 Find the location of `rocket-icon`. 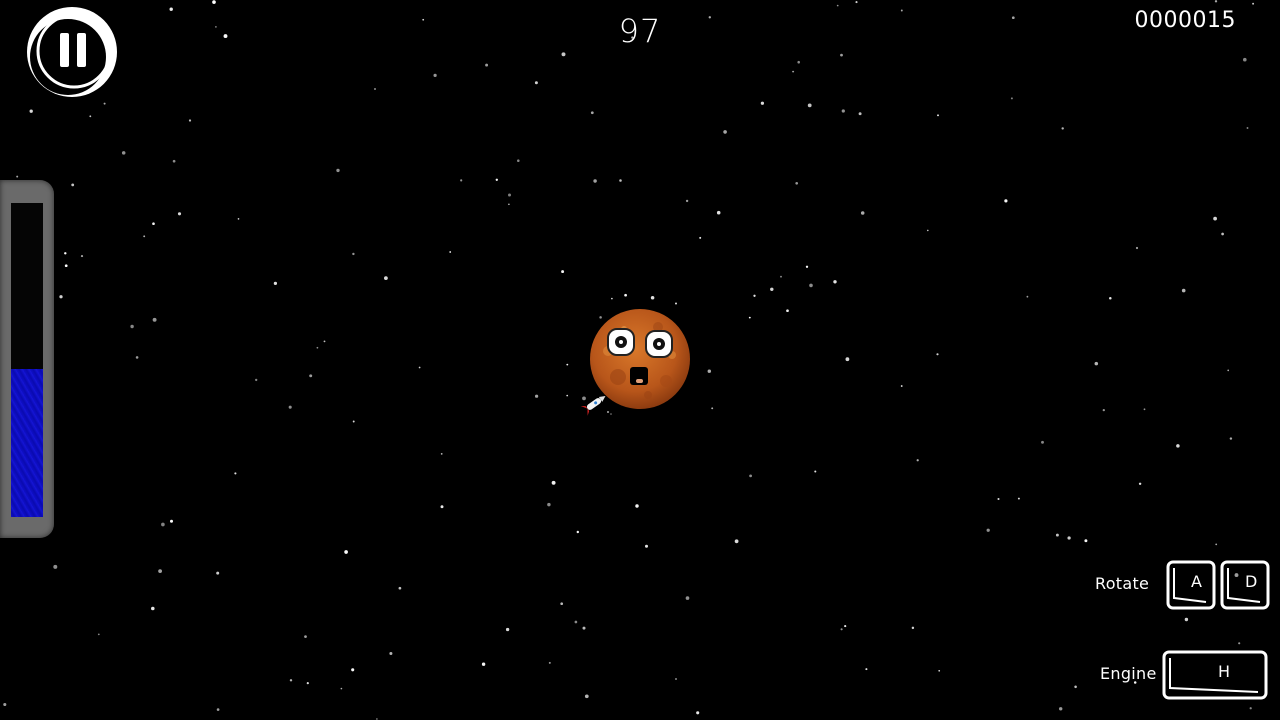

rocket-icon is located at coordinates (595, 404).